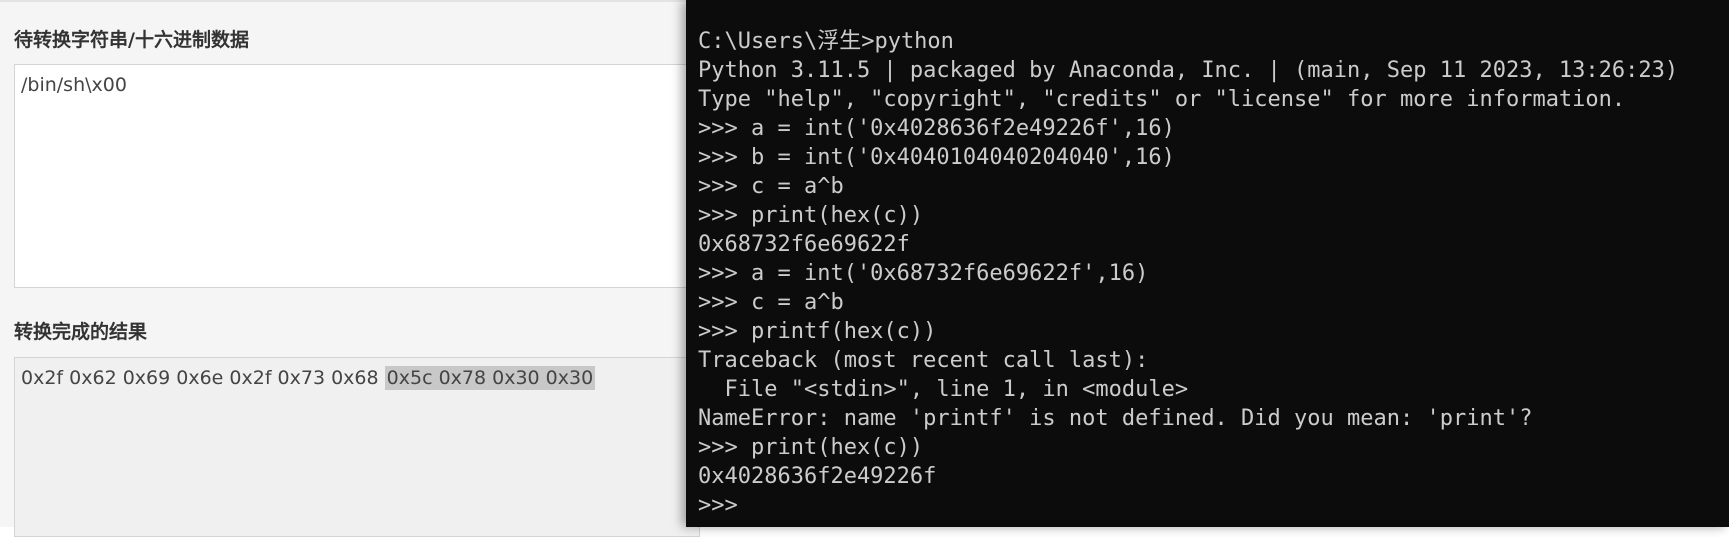 Image resolution: width=1729 pixels, height=537 pixels. I want to click on output-text: 0x2f 0x62 0x69 0x6e 0x2f 0x73 0x68, so click(203, 378).